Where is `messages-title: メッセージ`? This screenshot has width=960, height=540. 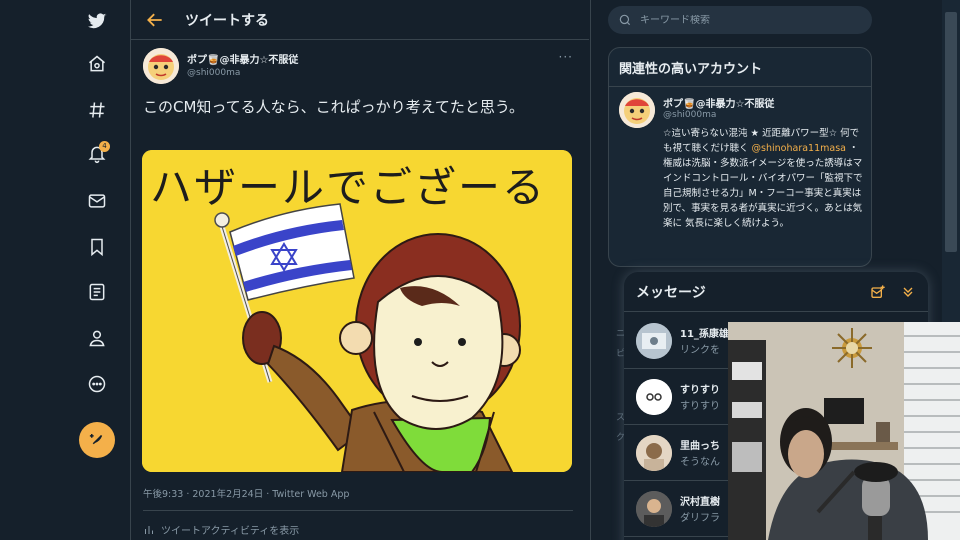 messages-title: メッセージ is located at coordinates (671, 292).